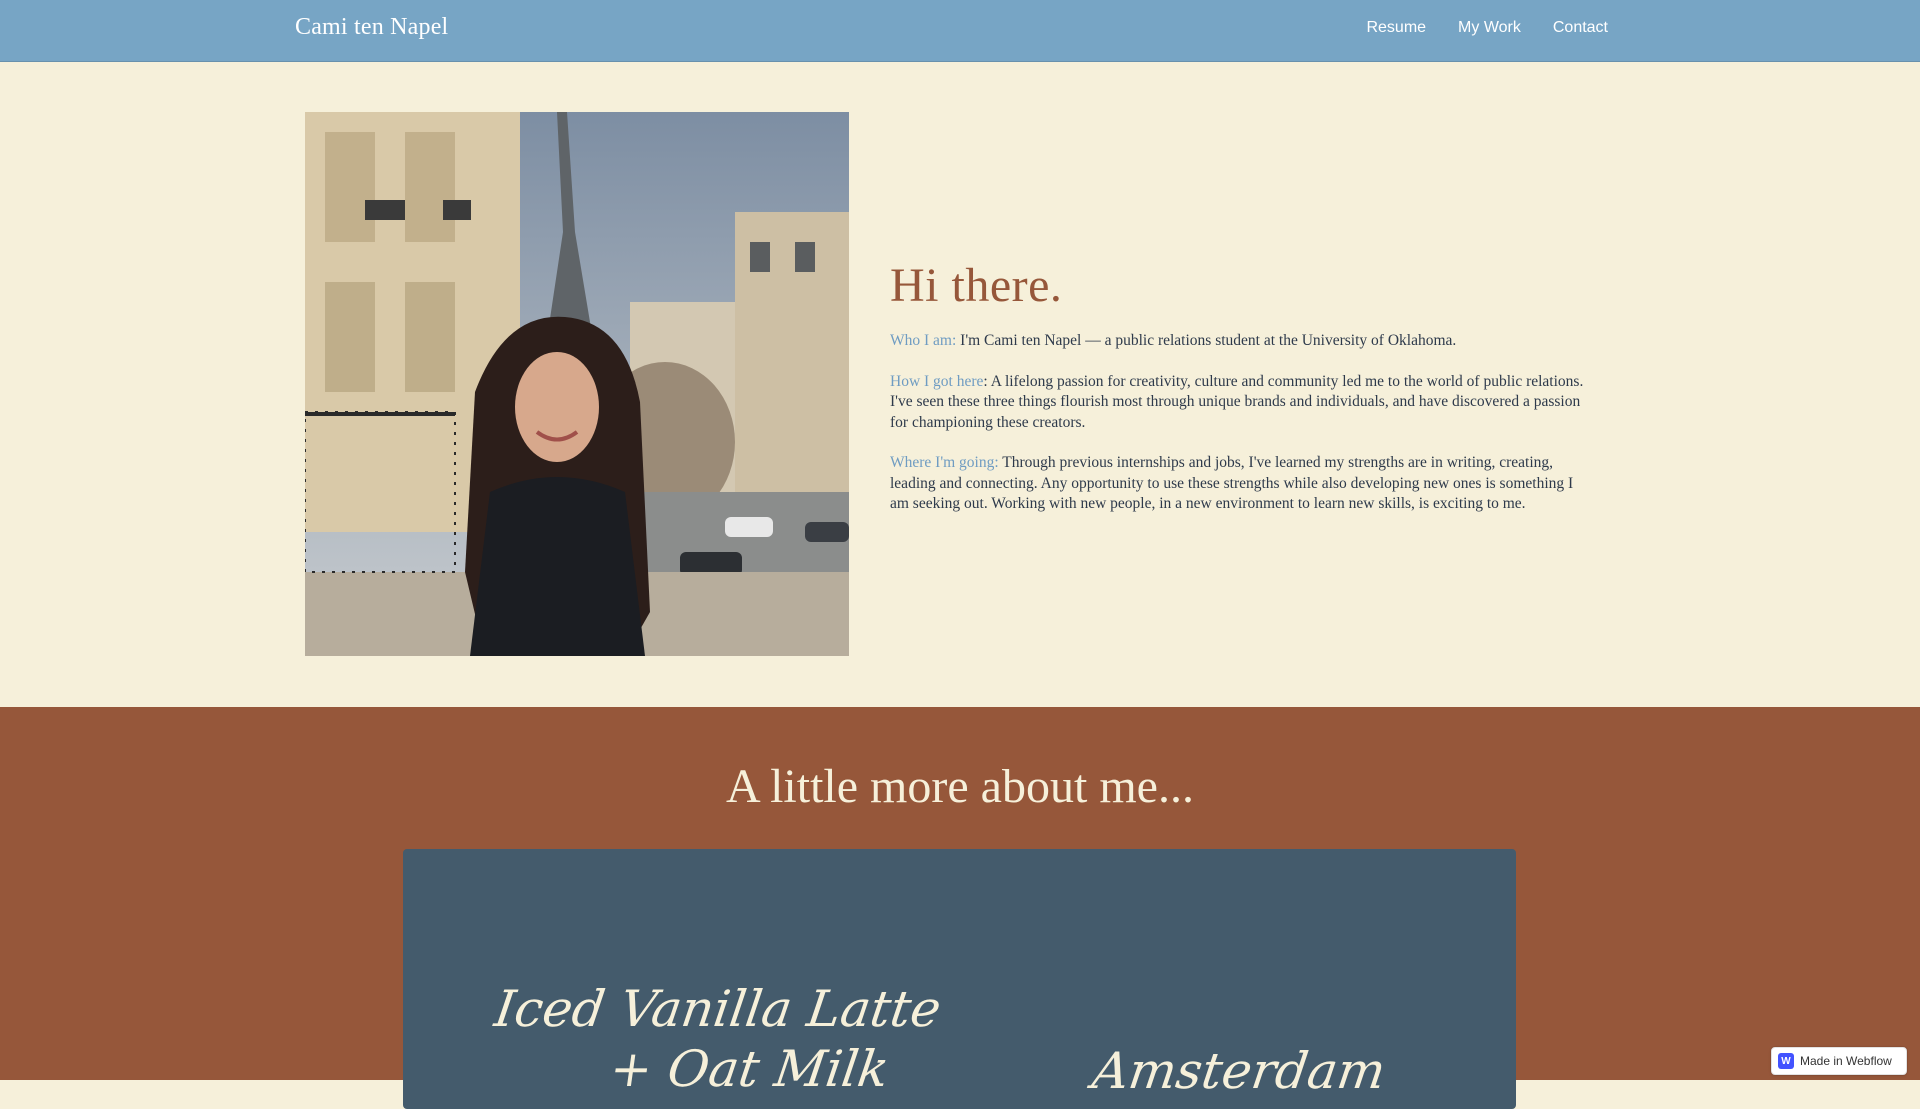 Image resolution: width=1920 pixels, height=1109 pixels. Describe the element at coordinates (1239, 1071) in the screenshot. I see `favorite-city: Amsterdam` at that location.